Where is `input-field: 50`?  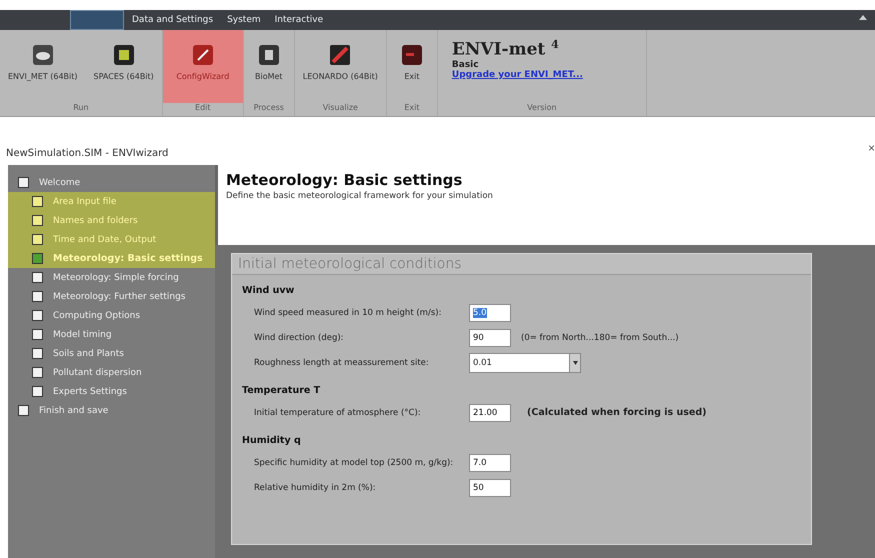
input-field: 50 is located at coordinates (490, 487).